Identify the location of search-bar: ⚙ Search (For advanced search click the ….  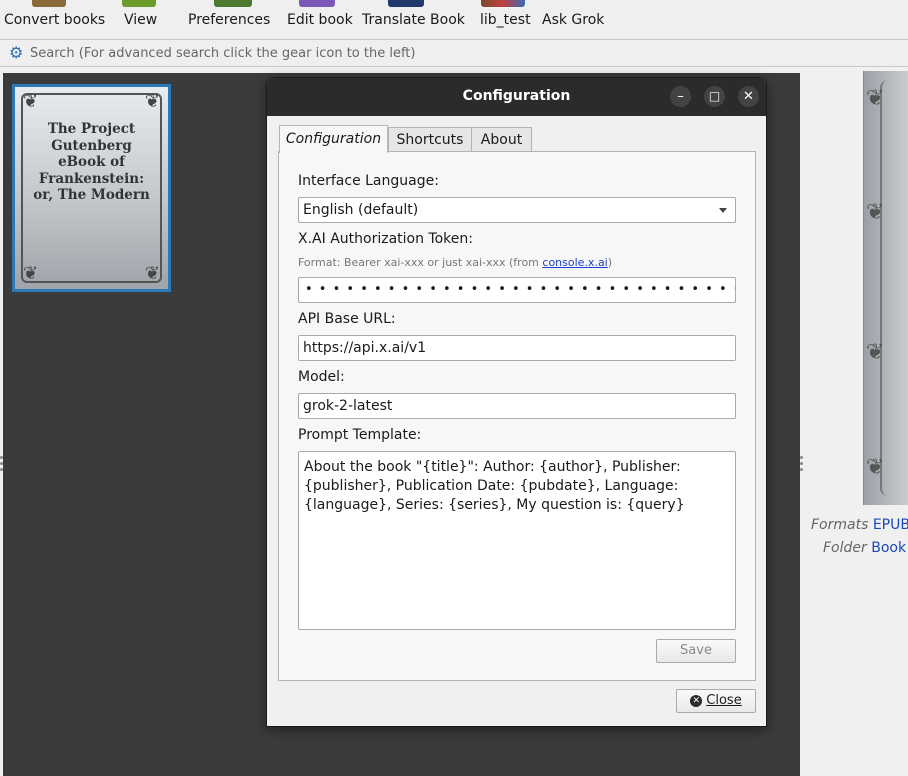
(454, 54).